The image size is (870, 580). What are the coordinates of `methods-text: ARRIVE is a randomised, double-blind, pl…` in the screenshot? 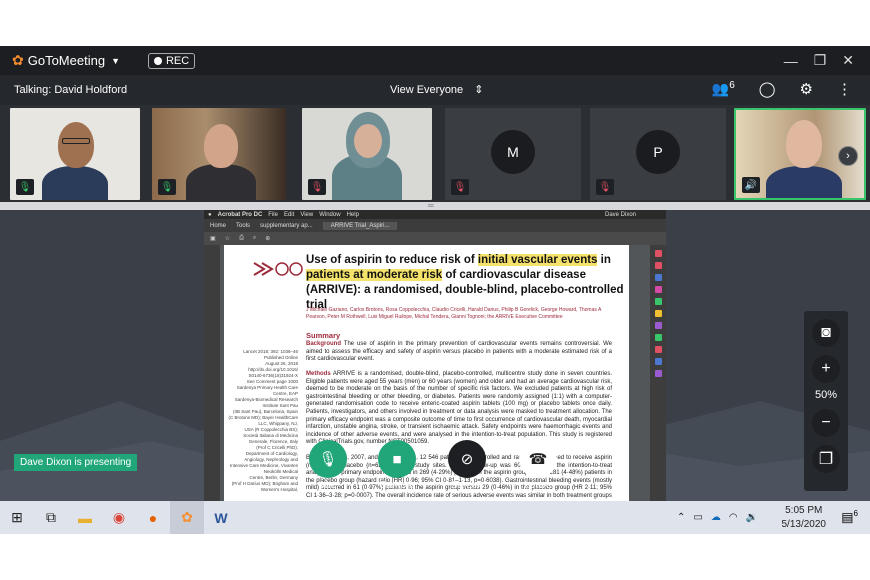 It's located at (459, 408).